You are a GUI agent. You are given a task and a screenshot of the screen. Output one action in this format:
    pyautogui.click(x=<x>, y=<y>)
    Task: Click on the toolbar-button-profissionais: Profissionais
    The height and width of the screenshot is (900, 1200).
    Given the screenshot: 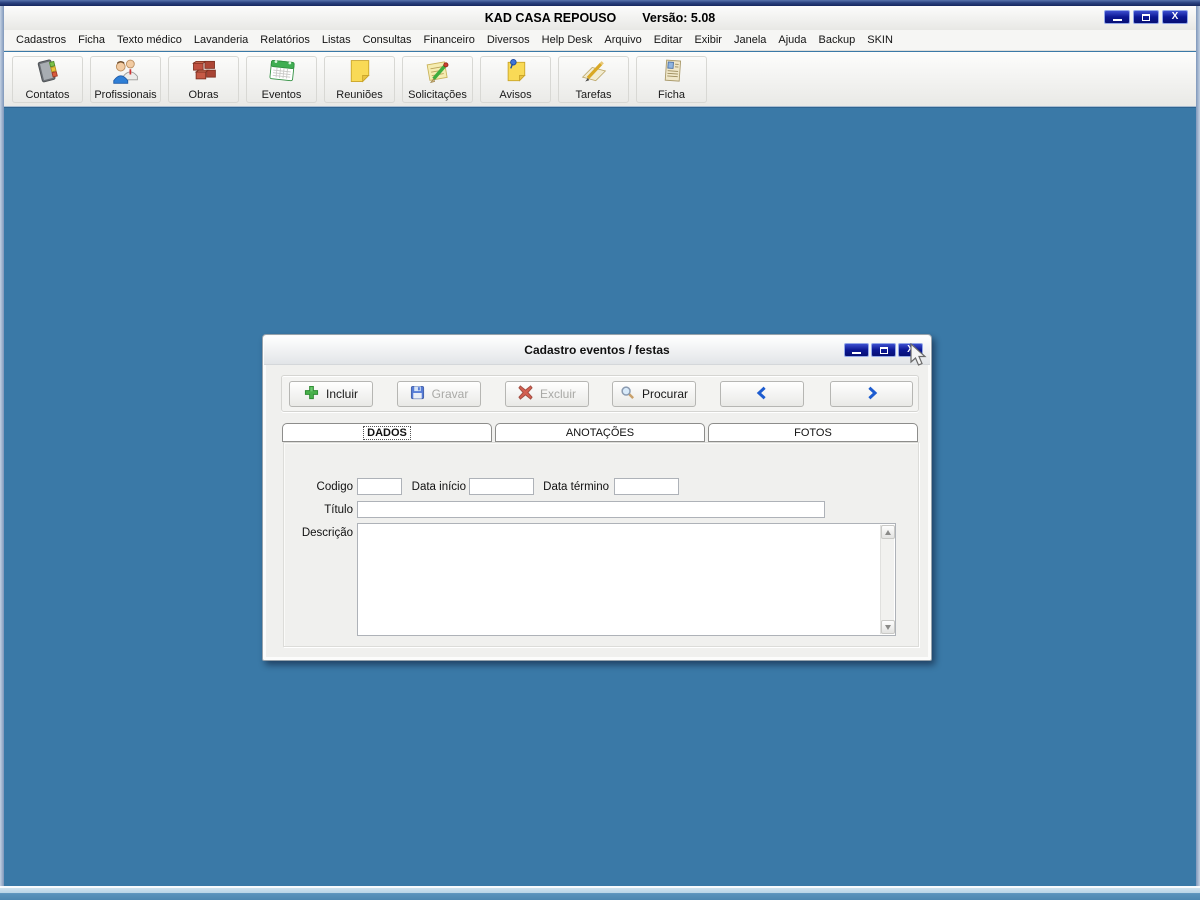 What is the action you would take?
    pyautogui.click(x=125, y=79)
    